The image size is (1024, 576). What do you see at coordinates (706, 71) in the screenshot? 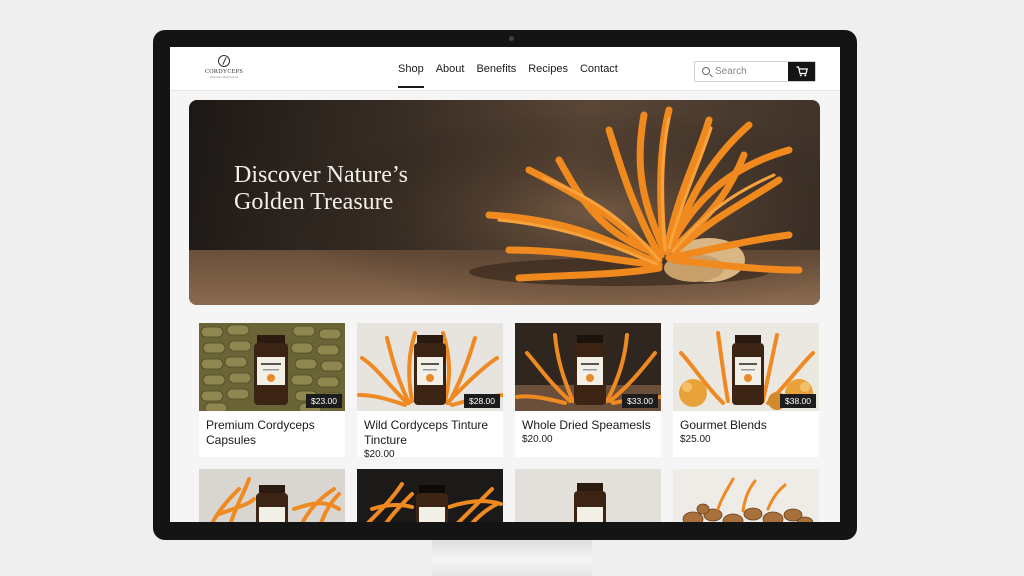
I see `search-icon` at bounding box center [706, 71].